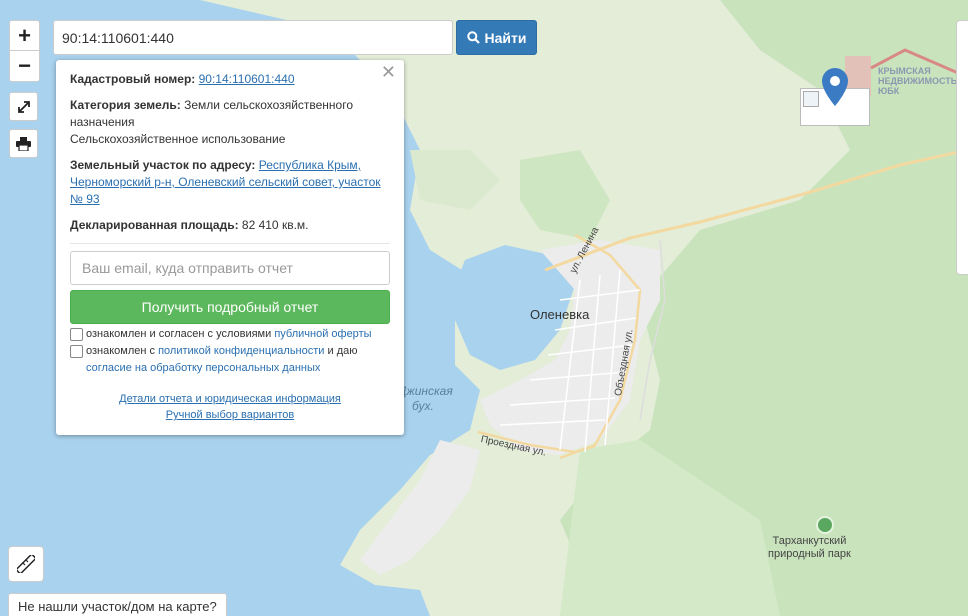  I want to click on print-button, so click(23, 143).